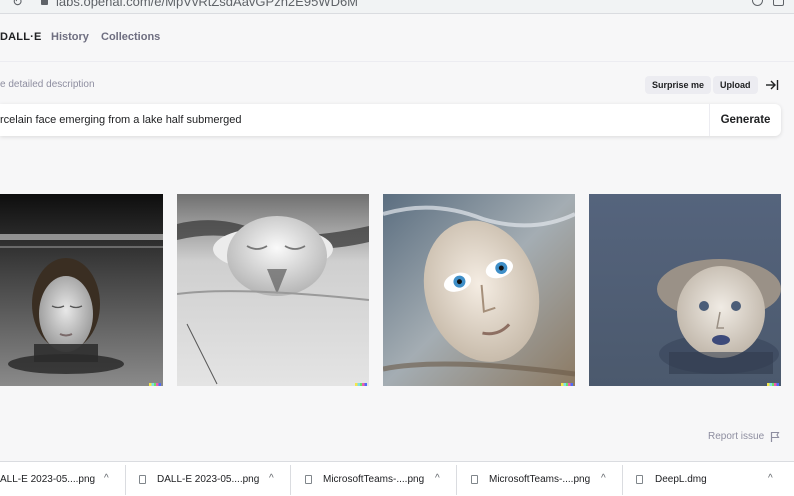 This screenshot has height=496, width=794. Describe the element at coordinates (745, 120) in the screenshot. I see `generate-button: Generate` at that location.